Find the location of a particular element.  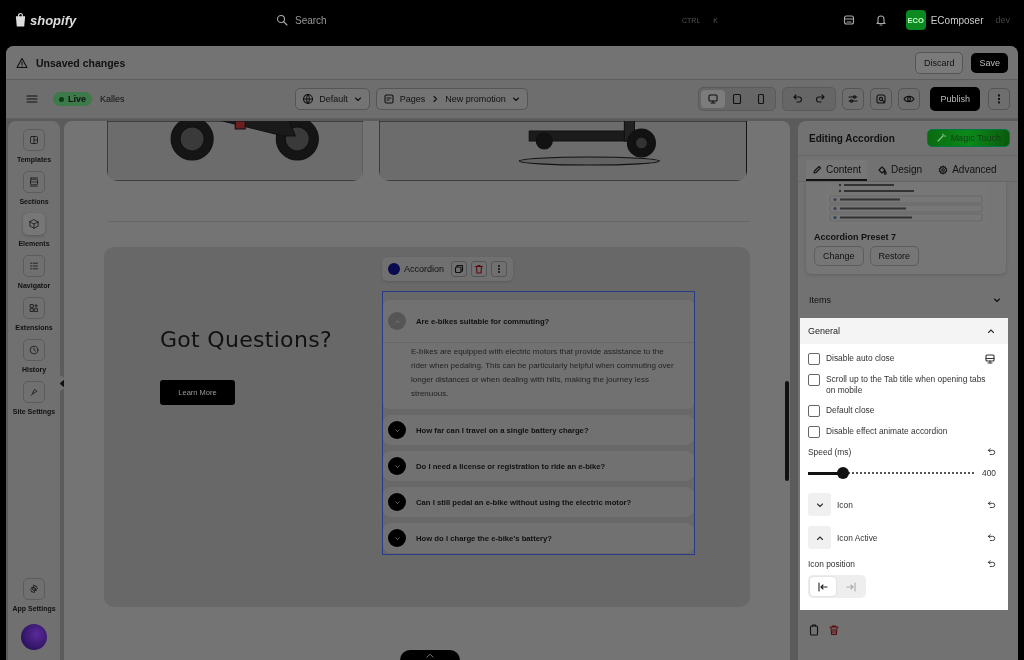

unsaved-changes-title: Unsaved changes is located at coordinates (81, 62).